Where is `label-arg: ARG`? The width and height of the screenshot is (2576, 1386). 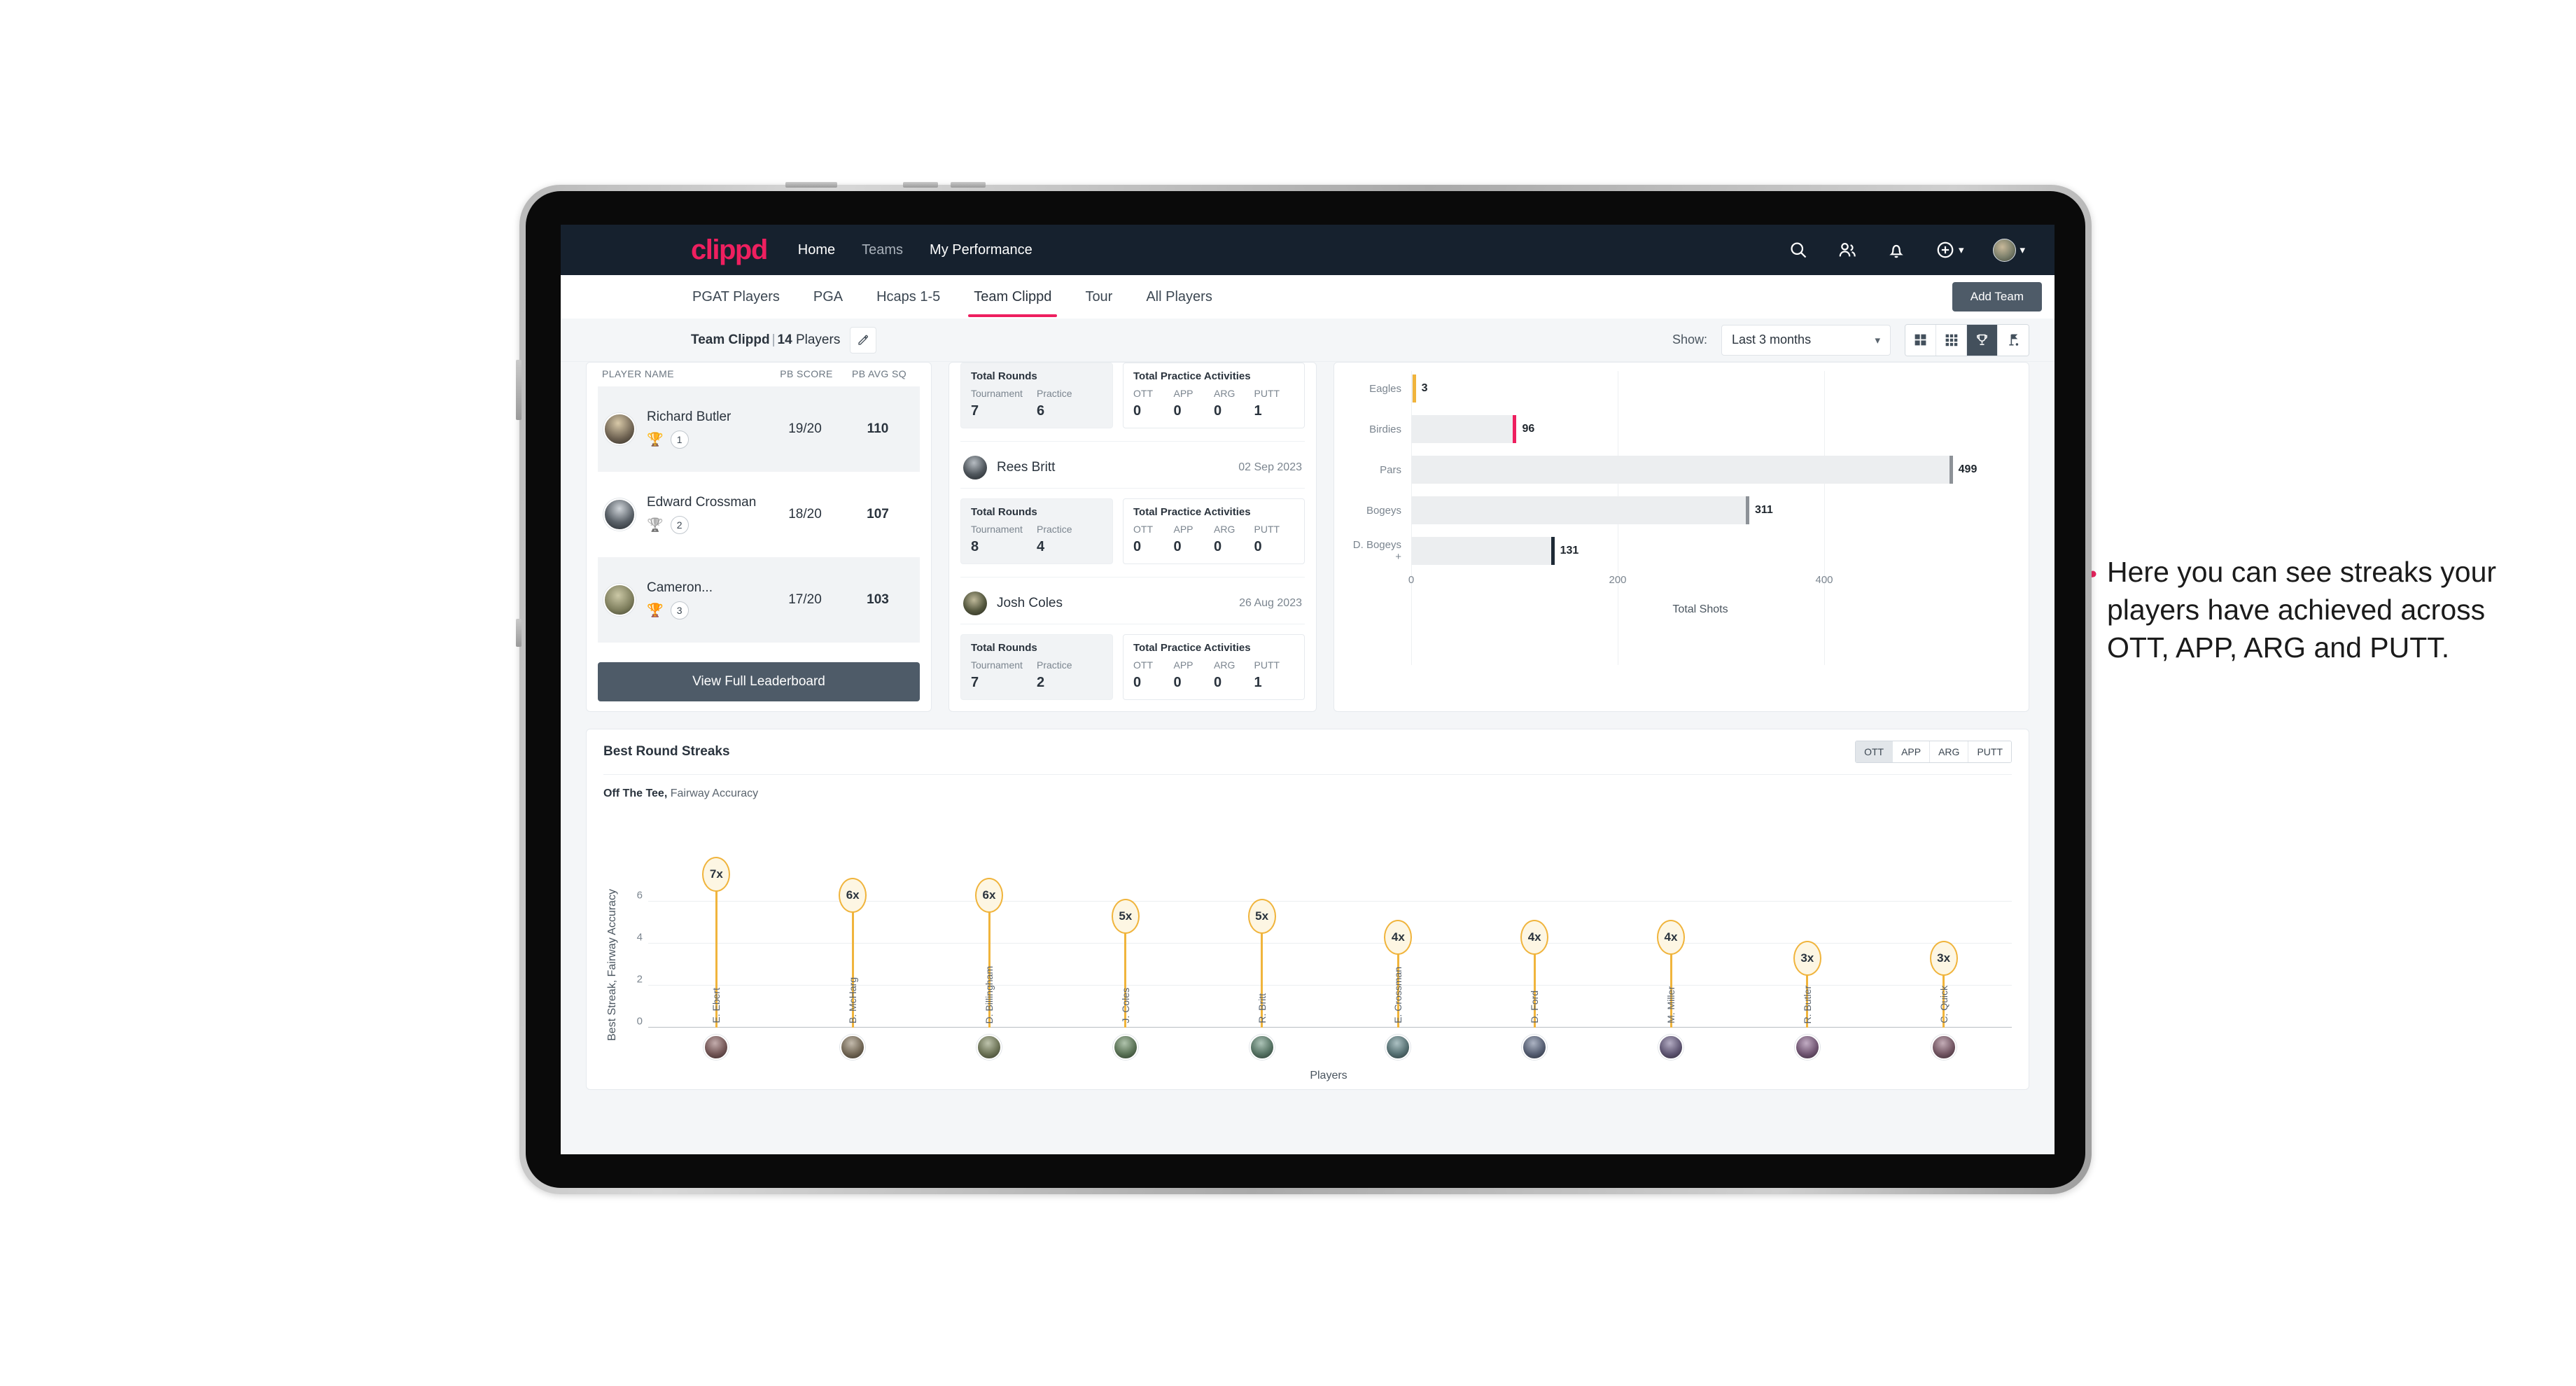 label-arg: ARG is located at coordinates (1225, 529).